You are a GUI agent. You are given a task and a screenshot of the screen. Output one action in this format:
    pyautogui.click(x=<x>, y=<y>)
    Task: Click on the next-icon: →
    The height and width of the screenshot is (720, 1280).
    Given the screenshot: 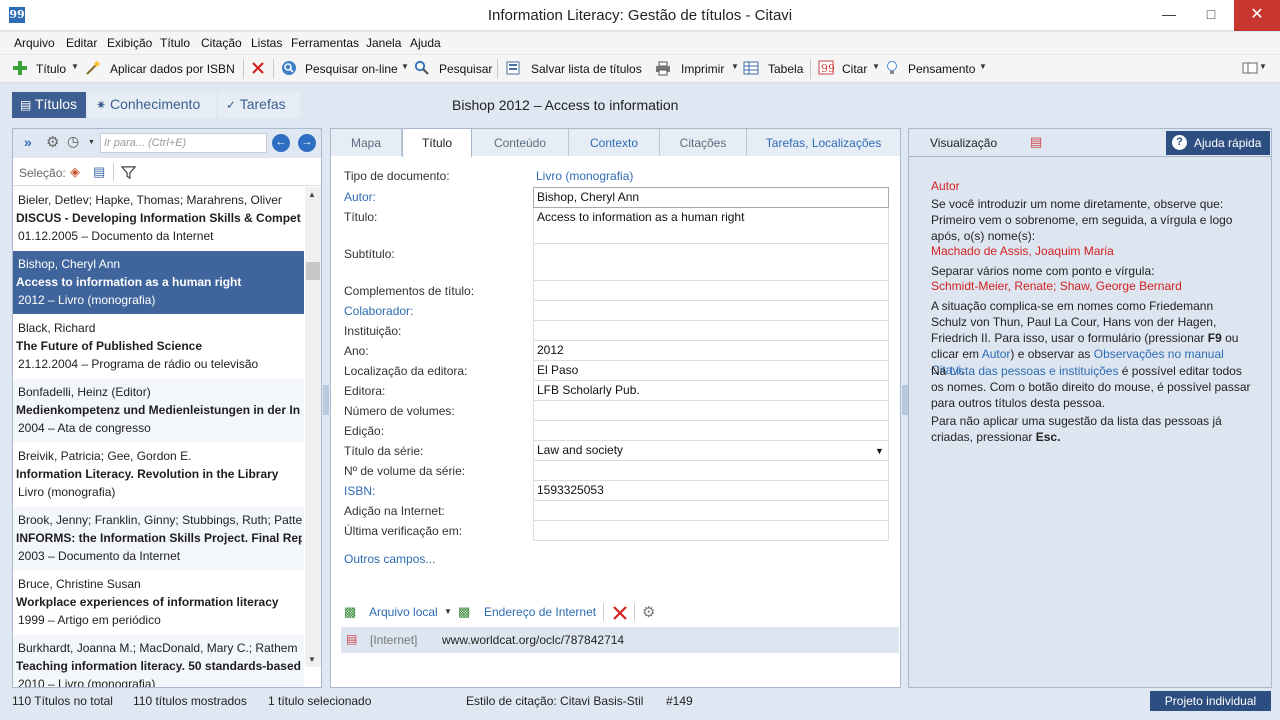 What is the action you would take?
    pyautogui.click(x=307, y=143)
    